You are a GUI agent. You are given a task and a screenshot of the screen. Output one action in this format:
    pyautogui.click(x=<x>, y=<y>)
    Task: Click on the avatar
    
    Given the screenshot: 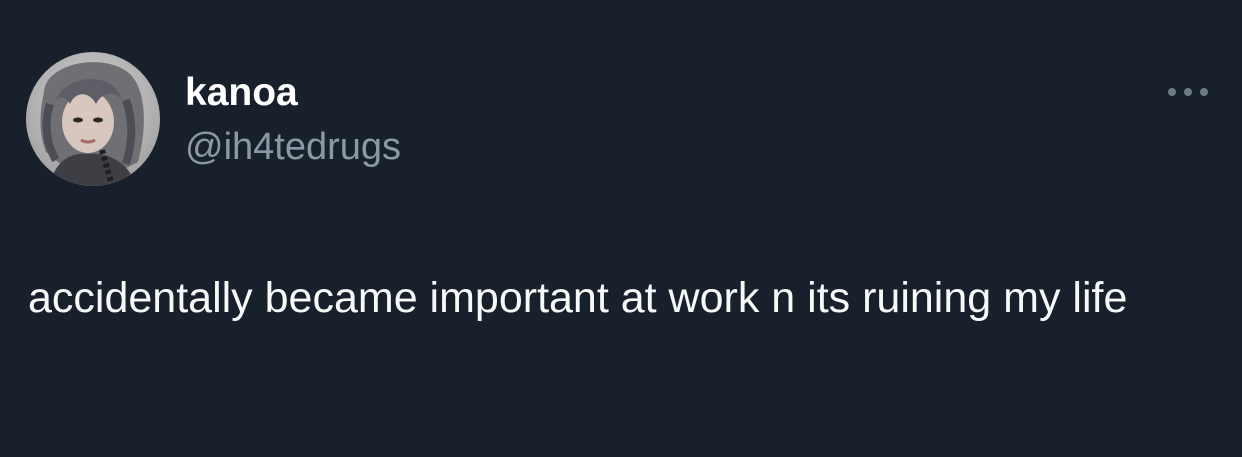 What is the action you would take?
    pyautogui.click(x=93, y=119)
    